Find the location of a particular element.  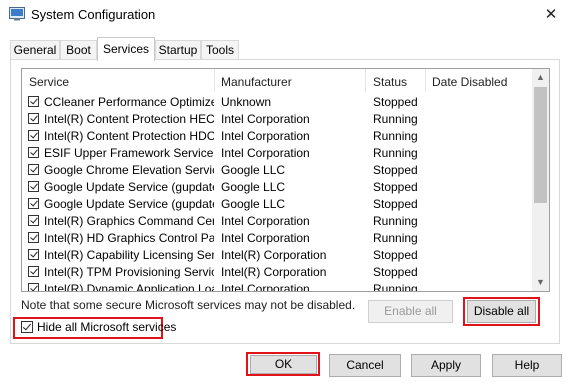

close-icon: ✕ is located at coordinates (551, 14).